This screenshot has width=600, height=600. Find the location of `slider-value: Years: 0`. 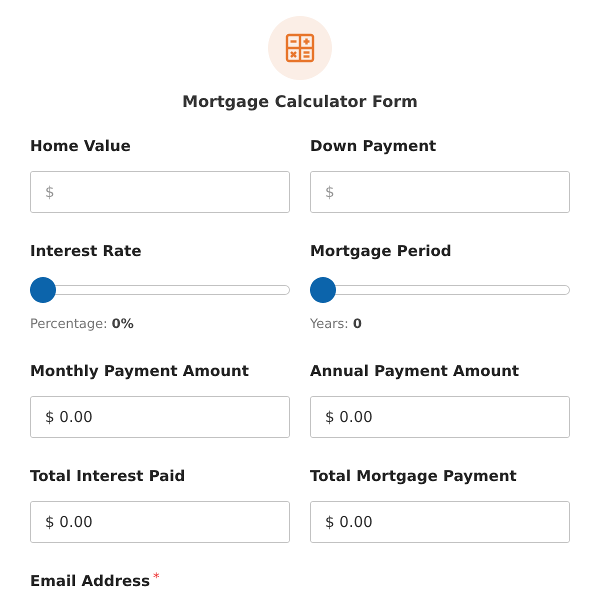

slider-value: Years: 0 is located at coordinates (336, 325).